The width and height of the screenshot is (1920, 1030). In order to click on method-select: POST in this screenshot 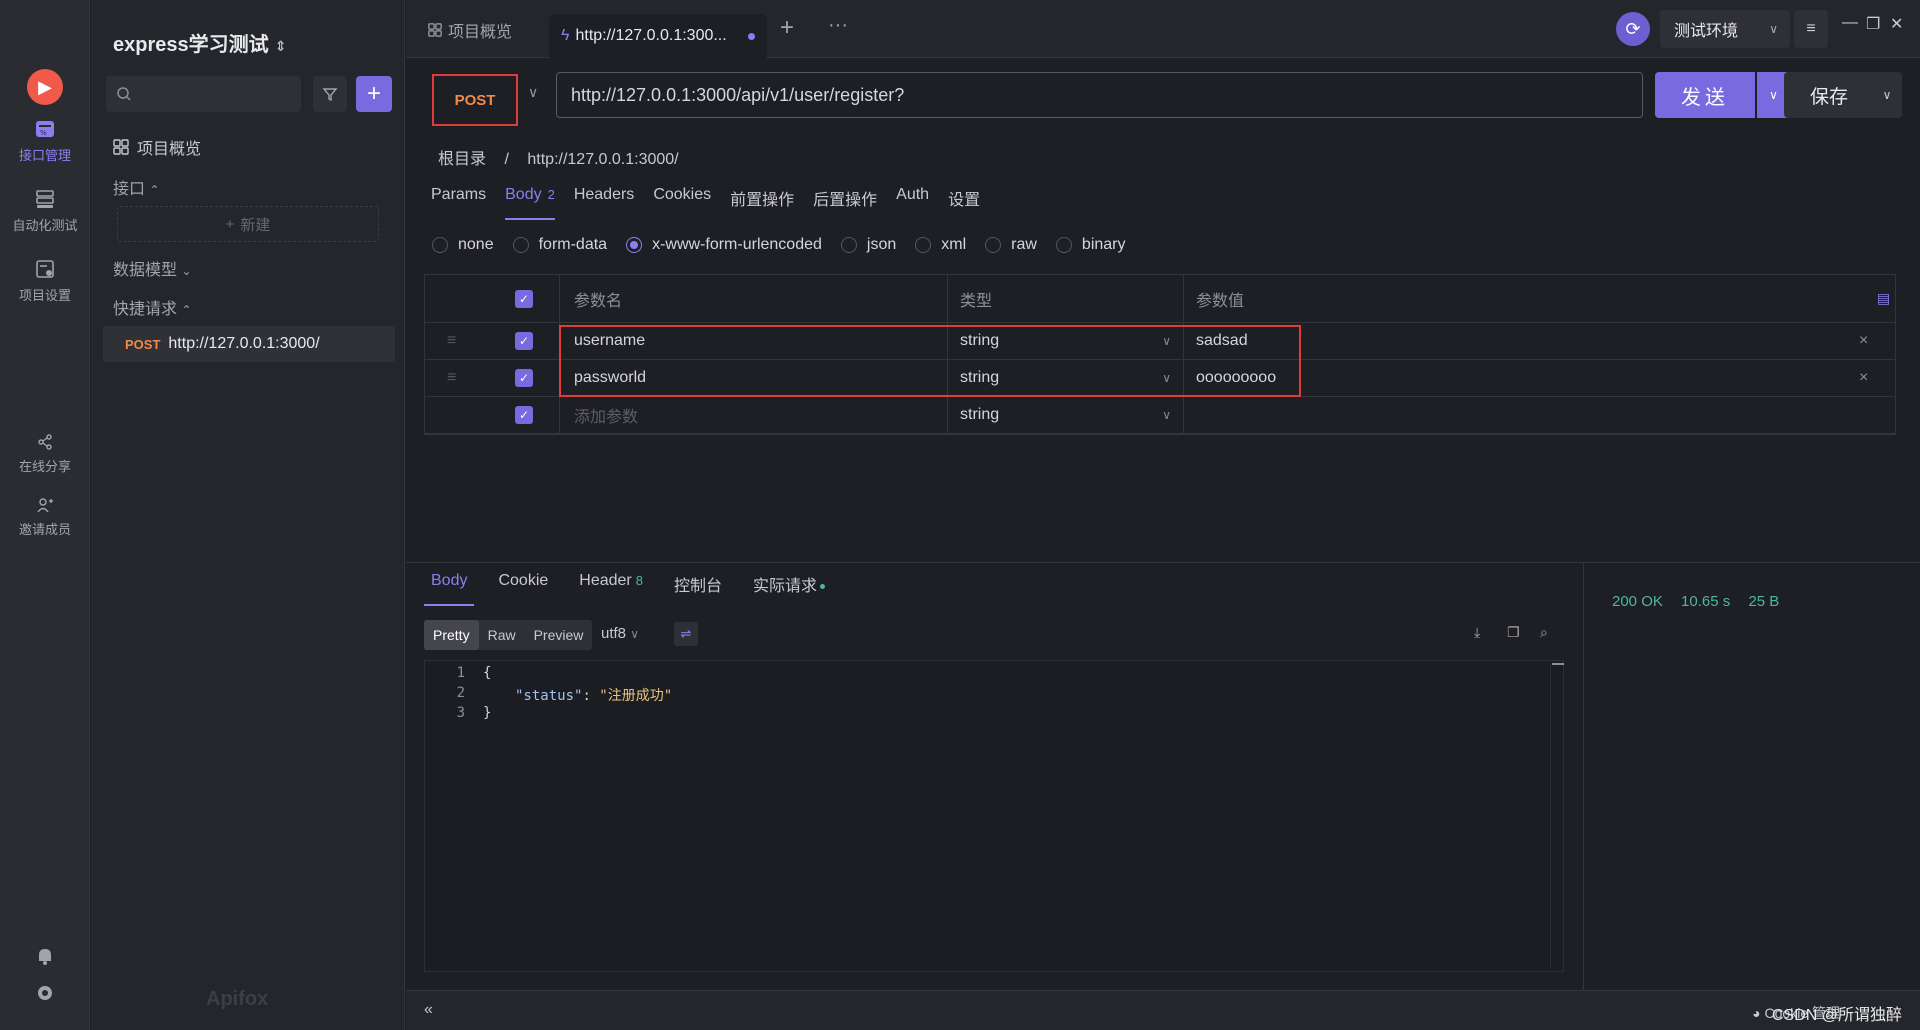, I will do `click(475, 100)`.